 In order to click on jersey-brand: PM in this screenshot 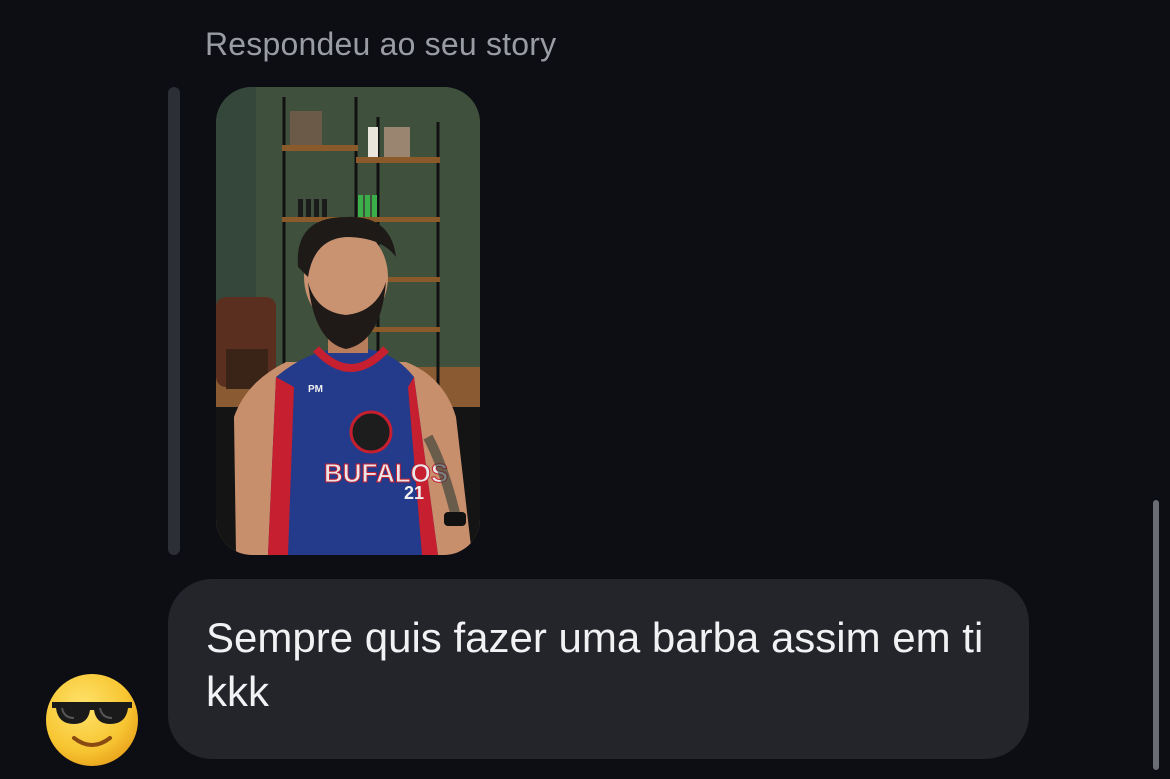, I will do `click(315, 389)`.